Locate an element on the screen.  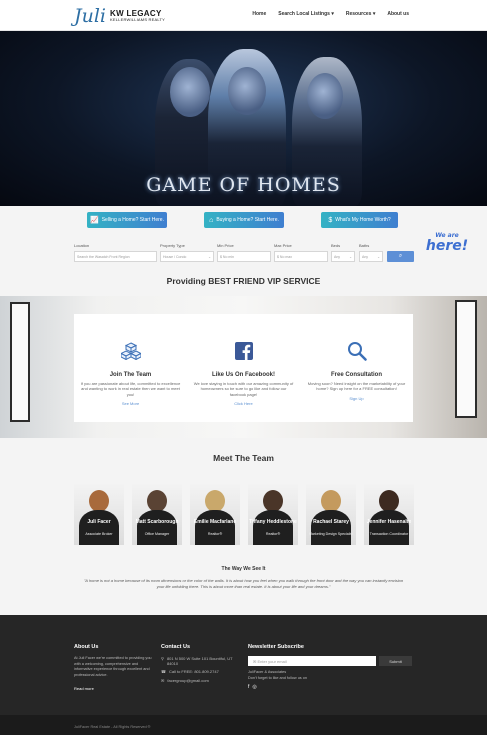
map-pin-icon: ⚲ is located at coordinates (162, 658).